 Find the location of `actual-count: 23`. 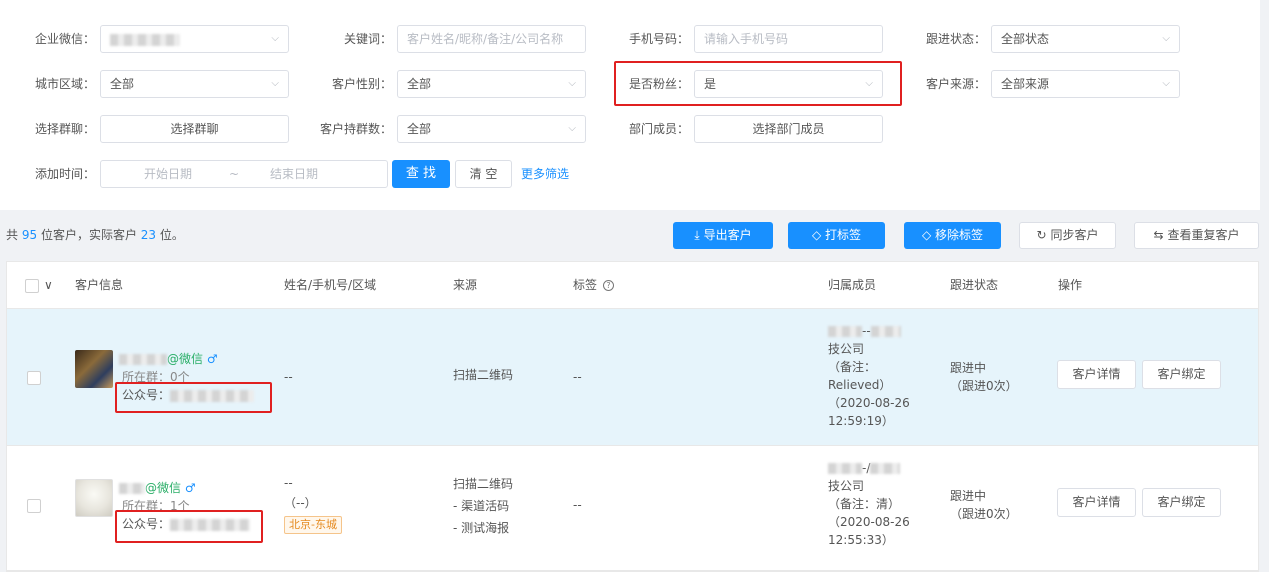

actual-count: 23 is located at coordinates (148, 235).